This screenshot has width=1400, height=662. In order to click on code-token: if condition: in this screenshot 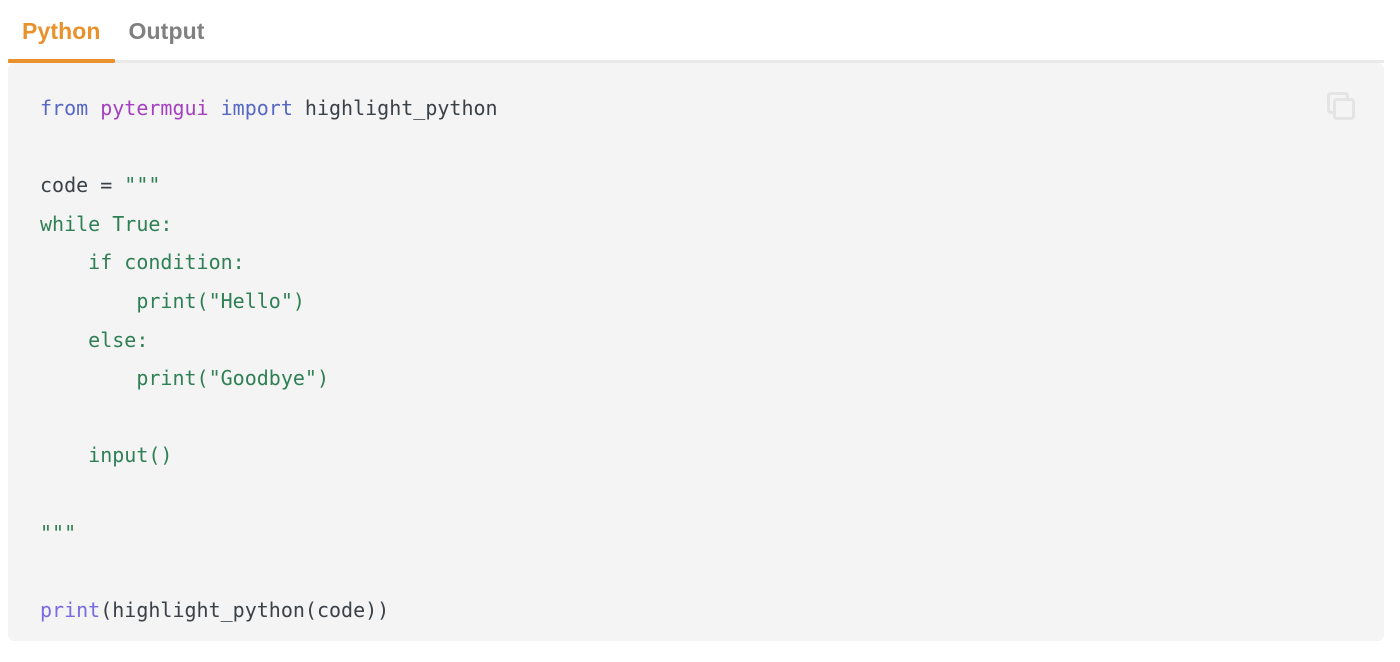, I will do `click(142, 262)`.